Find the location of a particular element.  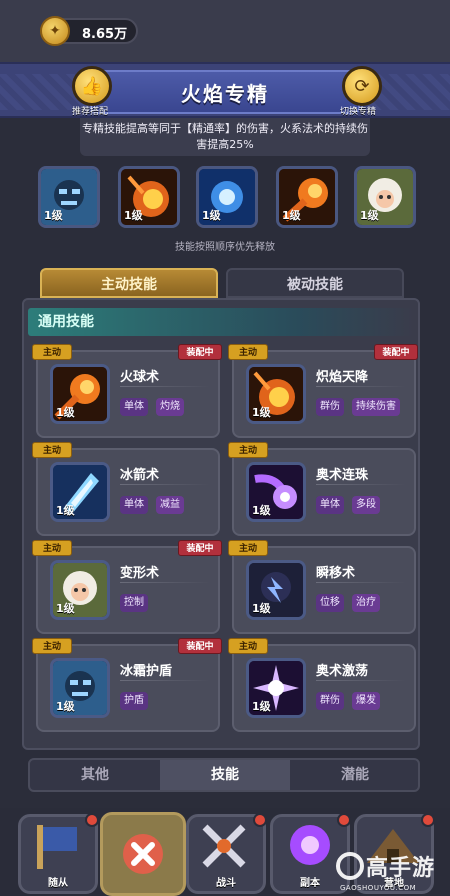

skill-tag: 护盾 is located at coordinates (134, 701).